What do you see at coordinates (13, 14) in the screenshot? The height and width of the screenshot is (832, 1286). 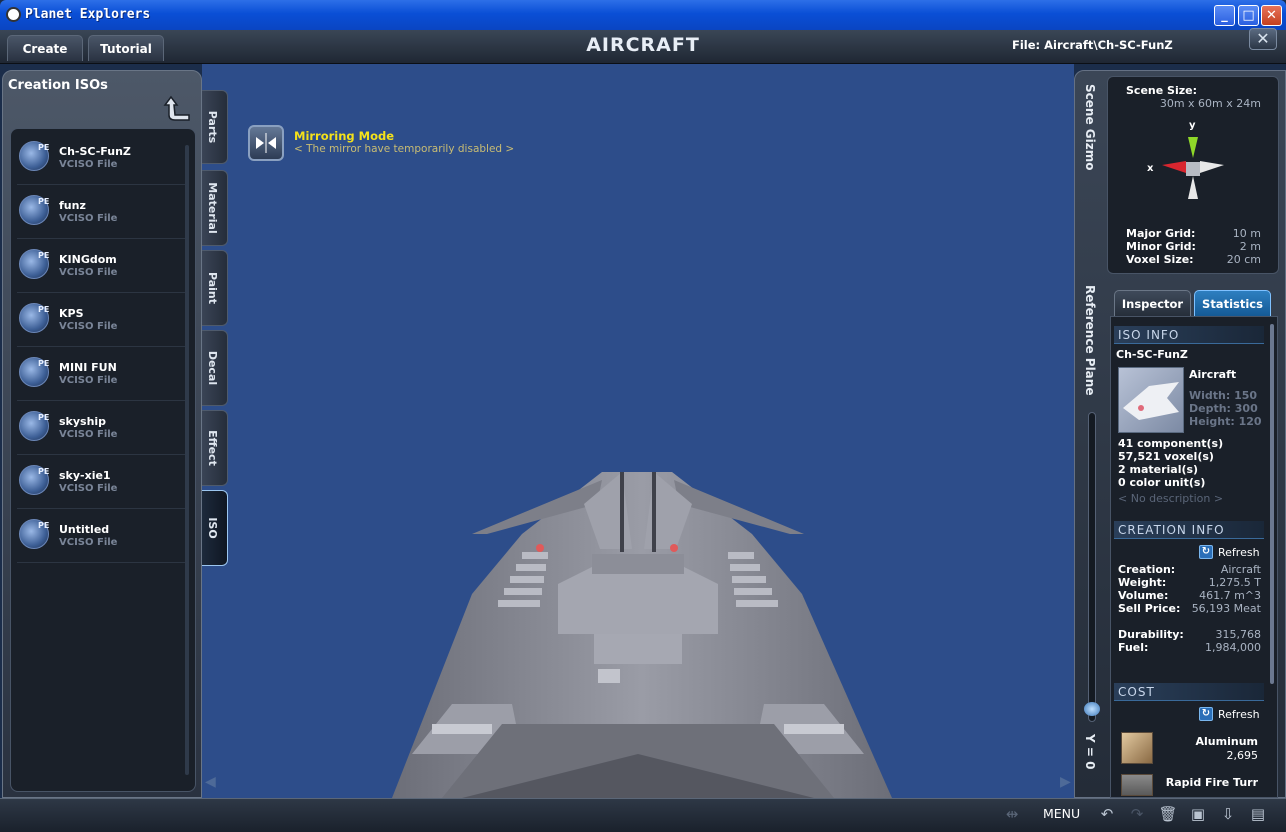 I see `app-icon` at bounding box center [13, 14].